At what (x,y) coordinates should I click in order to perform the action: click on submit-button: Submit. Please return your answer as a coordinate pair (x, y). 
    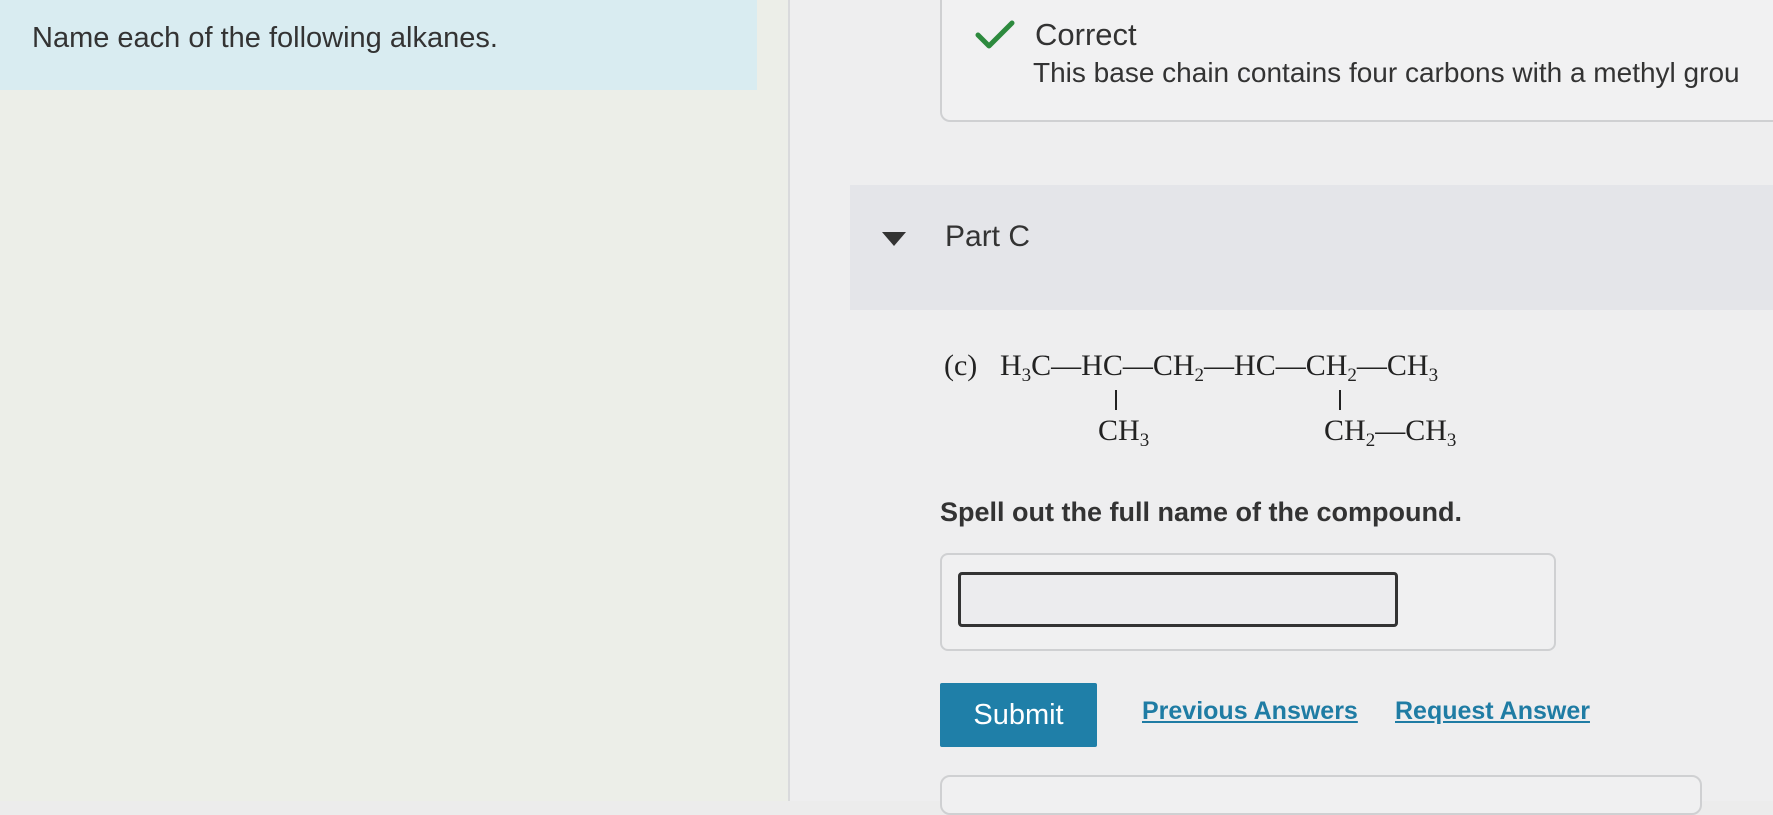
    Looking at the image, I should click on (1018, 715).